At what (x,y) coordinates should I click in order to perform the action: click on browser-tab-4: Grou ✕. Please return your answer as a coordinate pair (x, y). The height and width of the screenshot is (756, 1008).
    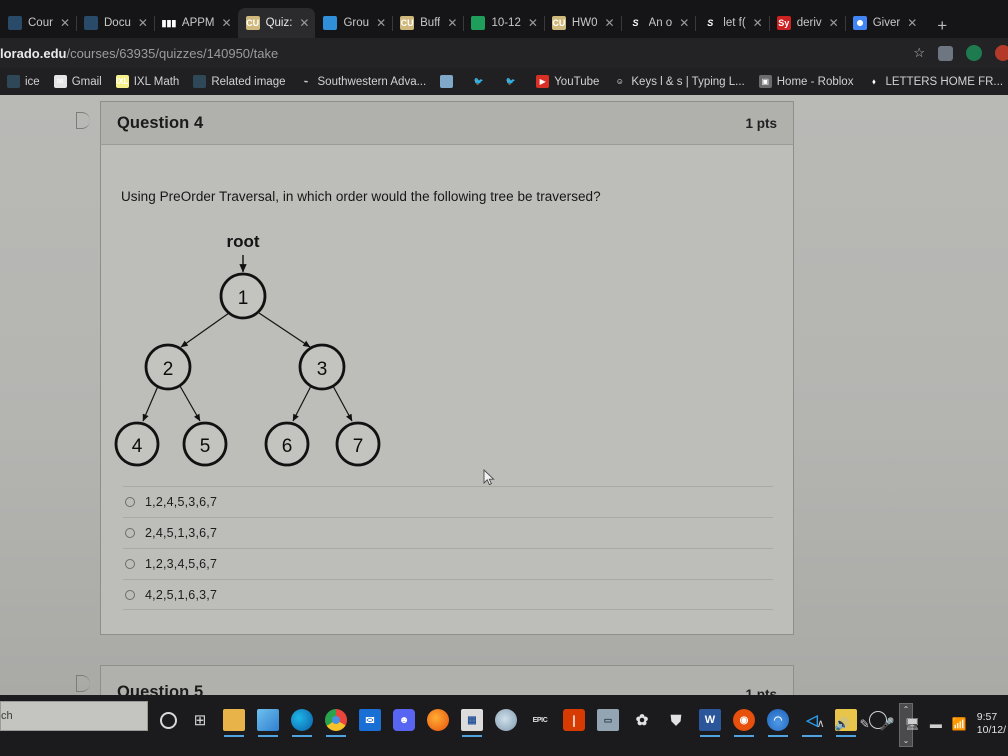
    Looking at the image, I should click on (354, 23).